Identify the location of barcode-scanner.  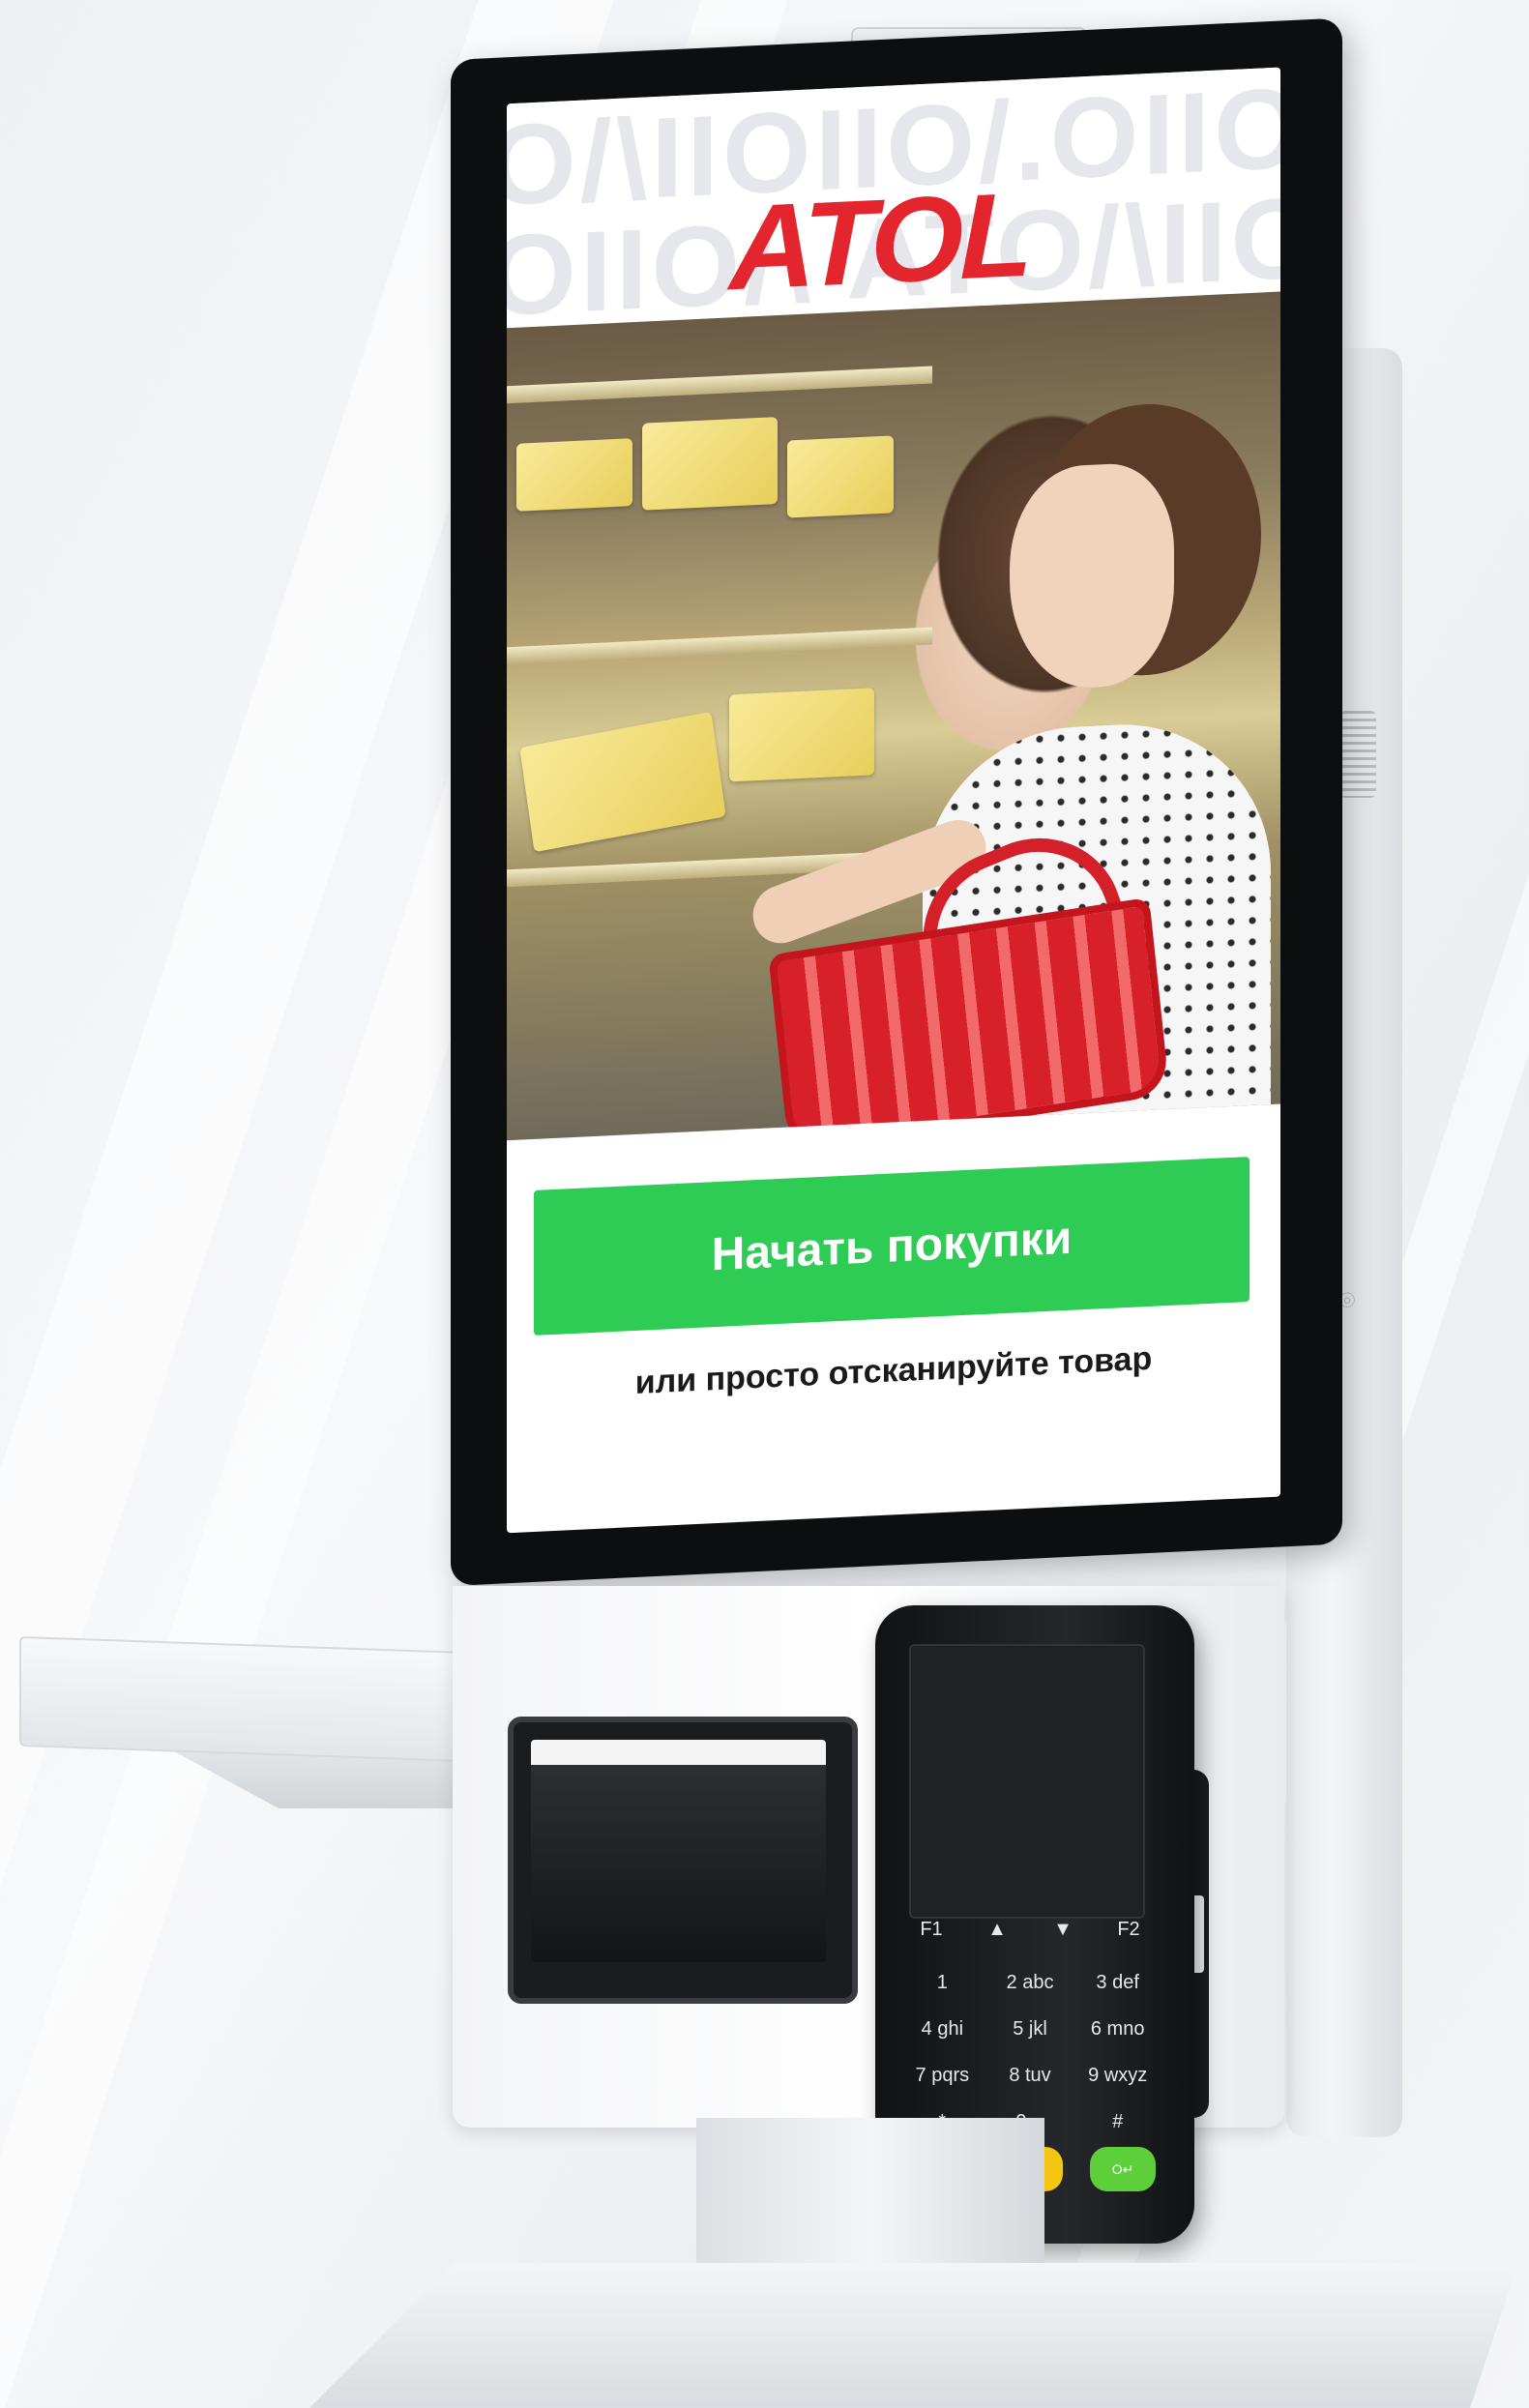
(683, 1860).